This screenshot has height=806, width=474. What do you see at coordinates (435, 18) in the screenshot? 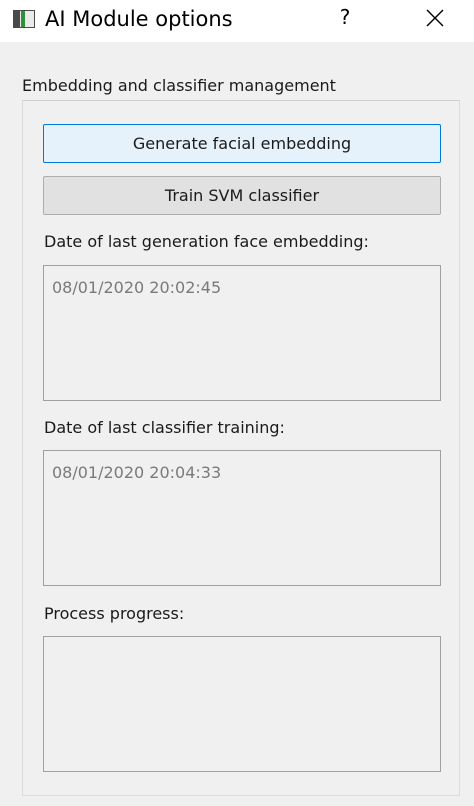
I see `close-icon` at bounding box center [435, 18].